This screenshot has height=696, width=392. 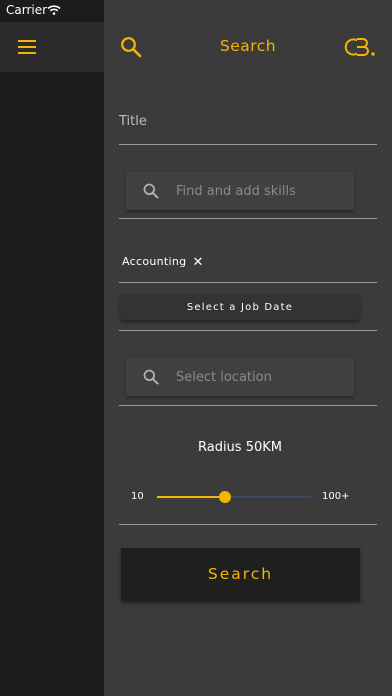 I want to click on location-search-box, so click(x=240, y=377).